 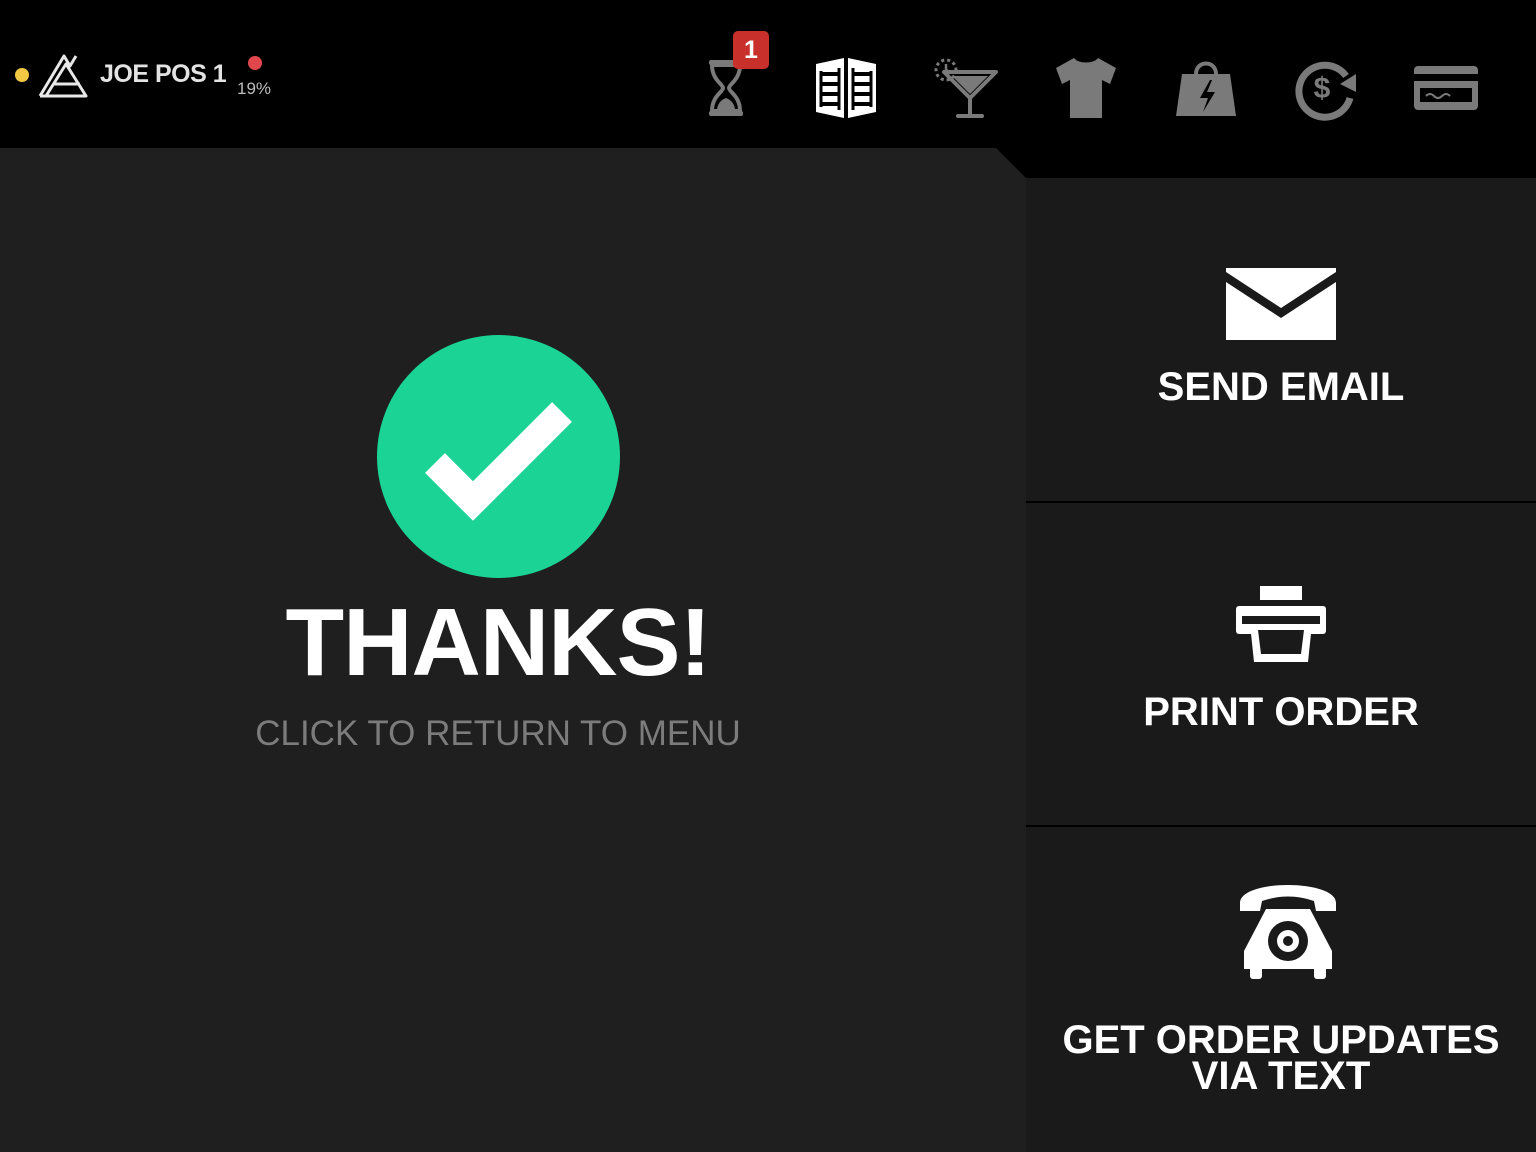 What do you see at coordinates (254, 88) in the screenshot?
I see `battery-percent: 19%` at bounding box center [254, 88].